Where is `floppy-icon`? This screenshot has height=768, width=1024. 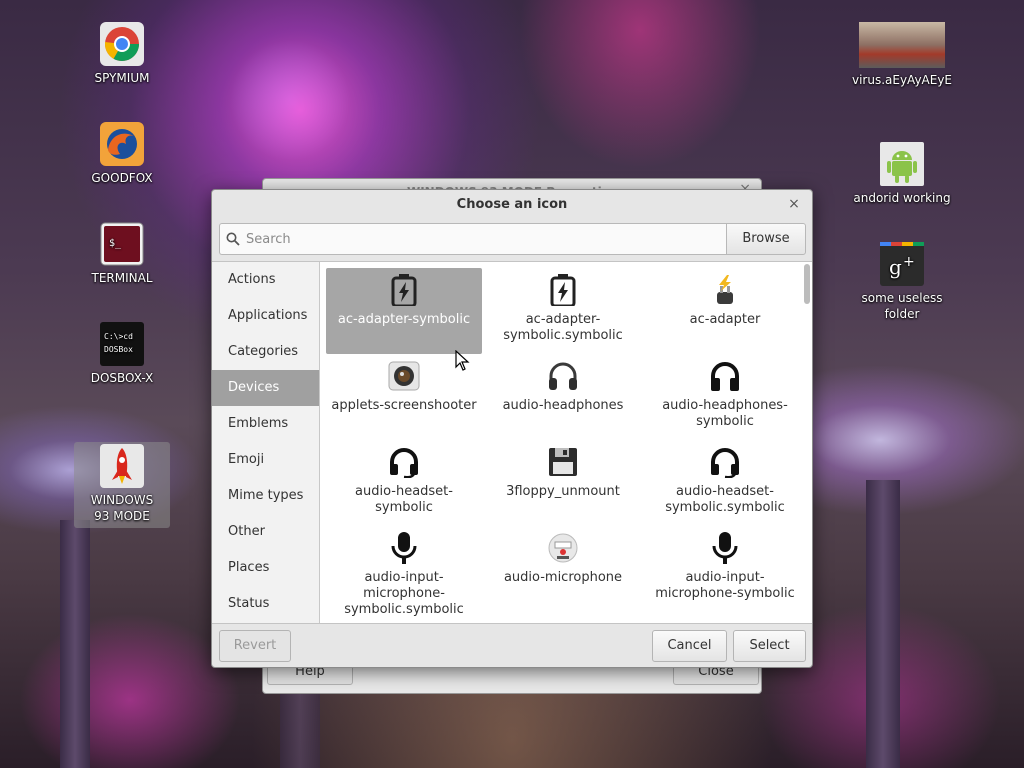 floppy-icon is located at coordinates (563, 462).